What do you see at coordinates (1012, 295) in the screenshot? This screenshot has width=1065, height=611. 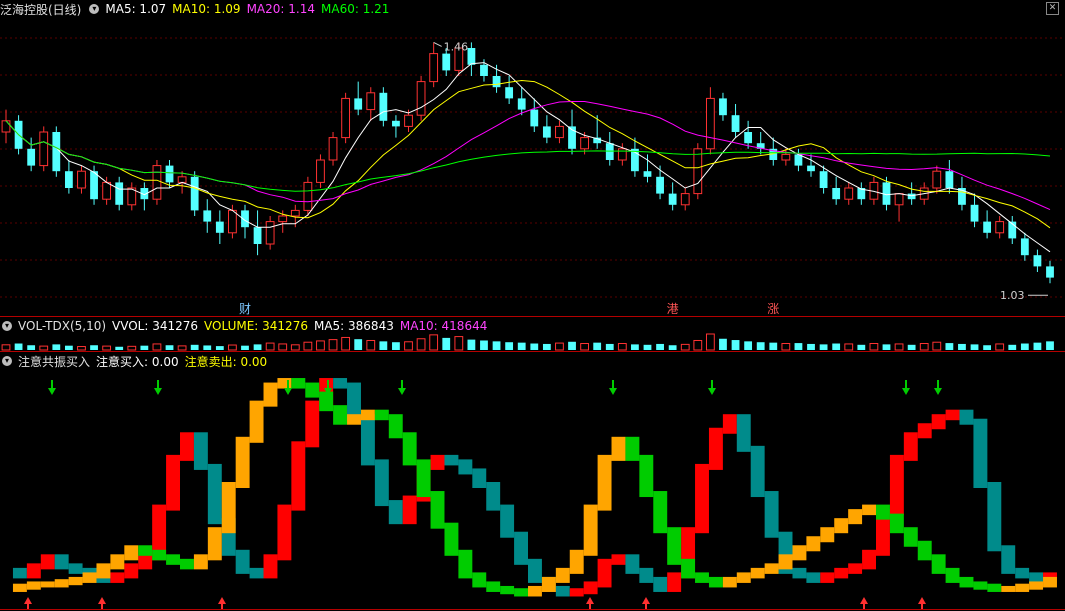 I see `low-price-marker: 1.03` at bounding box center [1012, 295].